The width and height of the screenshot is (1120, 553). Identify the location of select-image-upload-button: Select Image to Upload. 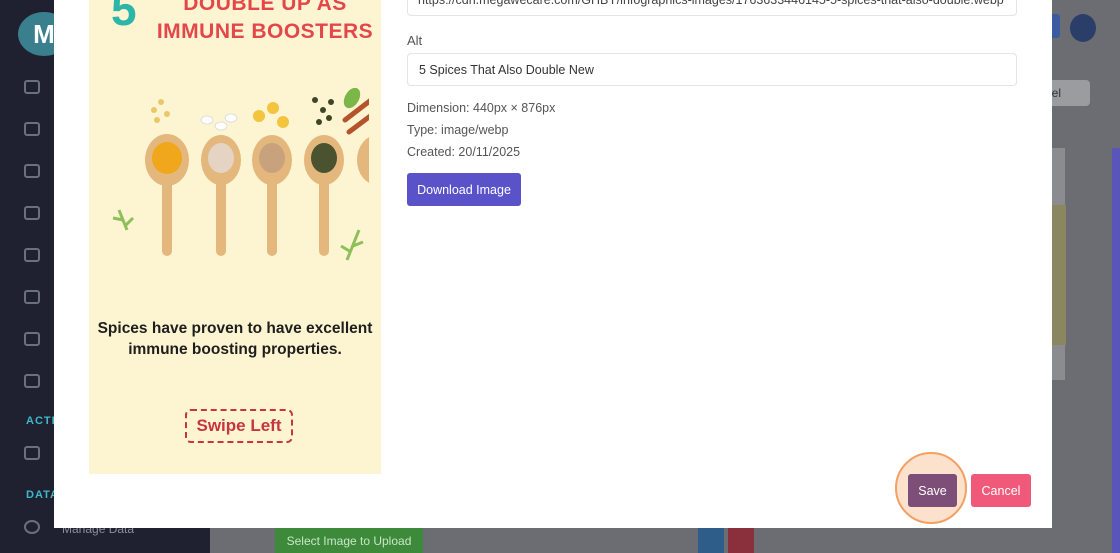
(349, 540).